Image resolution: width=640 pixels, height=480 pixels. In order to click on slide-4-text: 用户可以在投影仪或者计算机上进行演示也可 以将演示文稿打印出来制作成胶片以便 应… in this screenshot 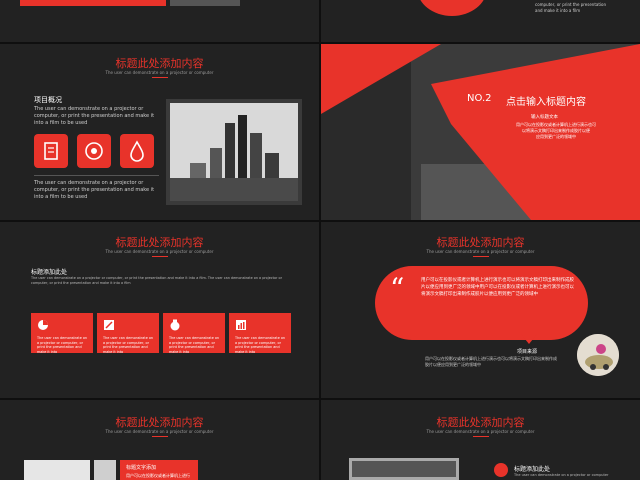, I will do `click(556, 131)`.